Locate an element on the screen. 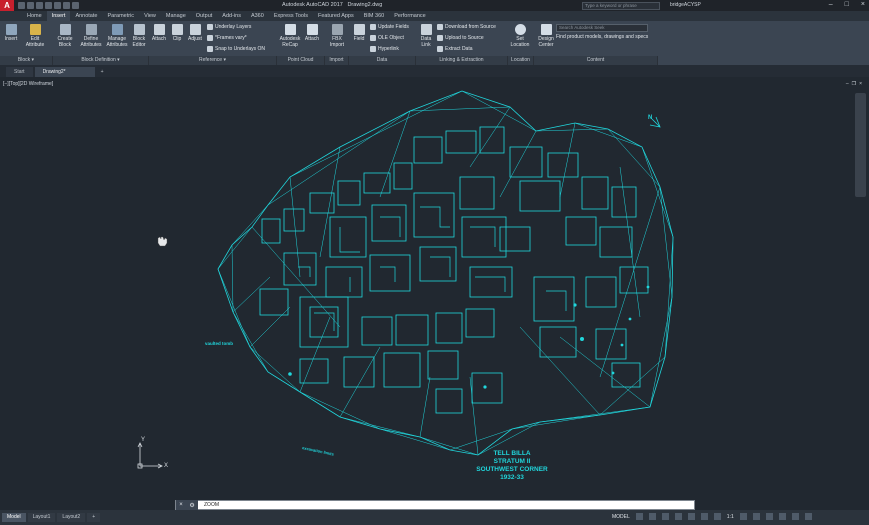 Image resolution: width=869 pixels, height=525 pixels. insert-button: Insert is located at coordinates (11, 33).